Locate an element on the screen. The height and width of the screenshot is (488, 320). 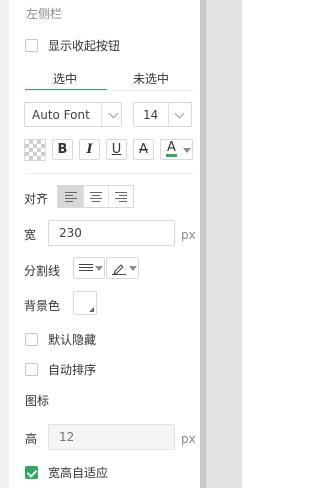
fill-pattern-icon is located at coordinates (35, 150).